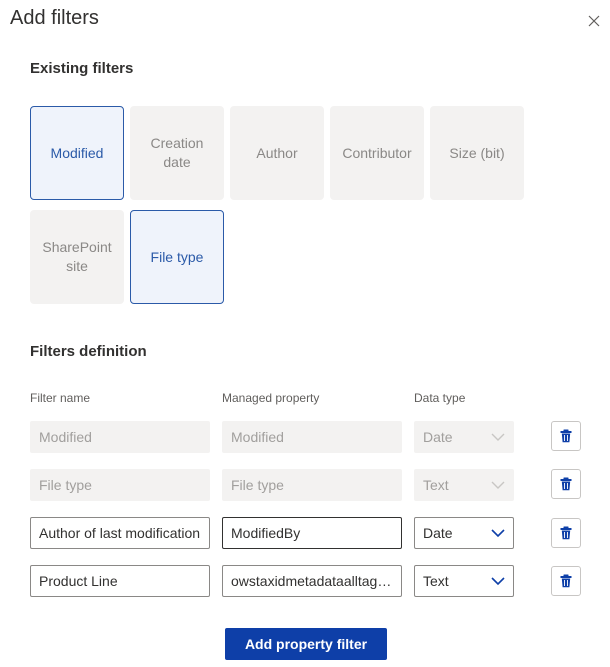  I want to click on tile-contributor: Contributor, so click(377, 153).